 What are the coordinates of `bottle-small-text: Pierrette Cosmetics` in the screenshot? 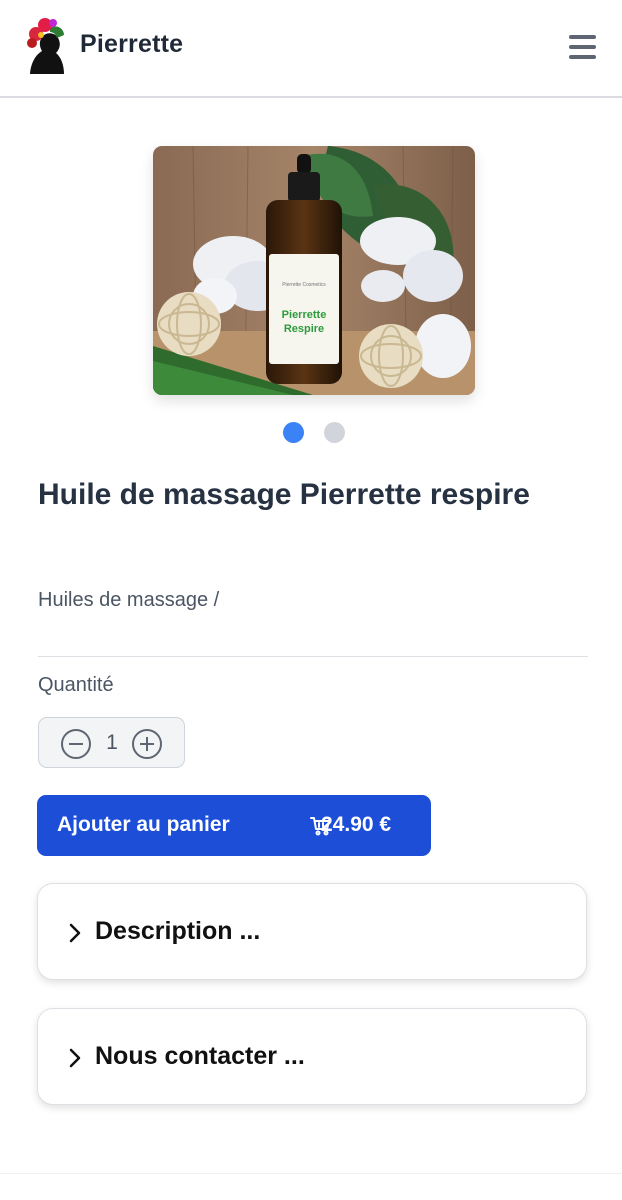 It's located at (304, 285).